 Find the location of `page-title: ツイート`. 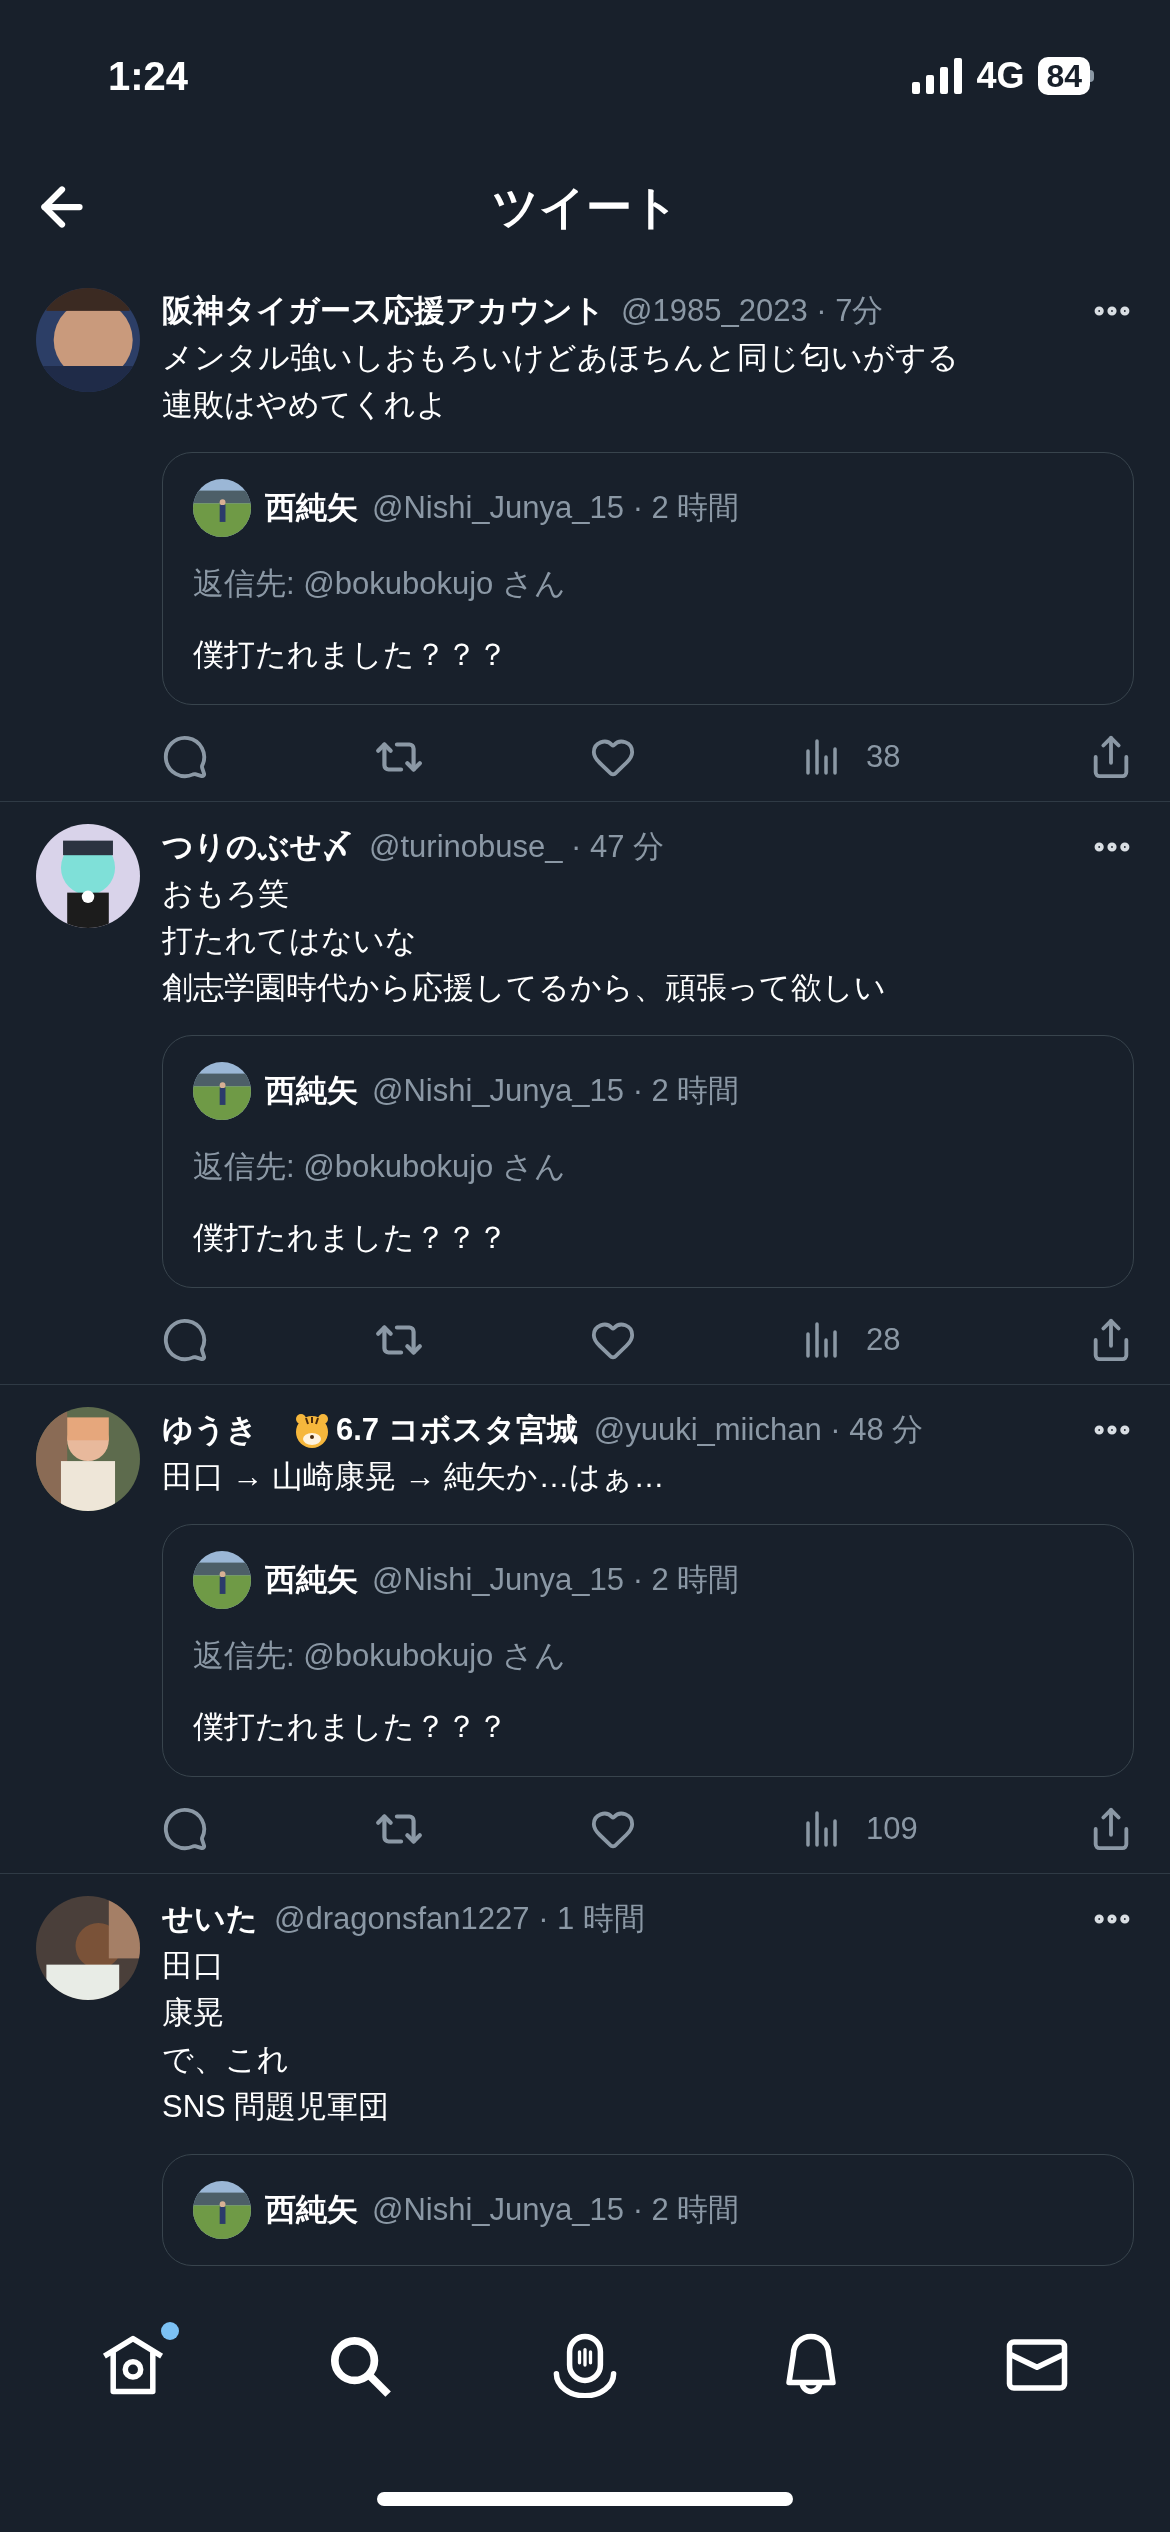

page-title: ツイート is located at coordinates (585, 207).